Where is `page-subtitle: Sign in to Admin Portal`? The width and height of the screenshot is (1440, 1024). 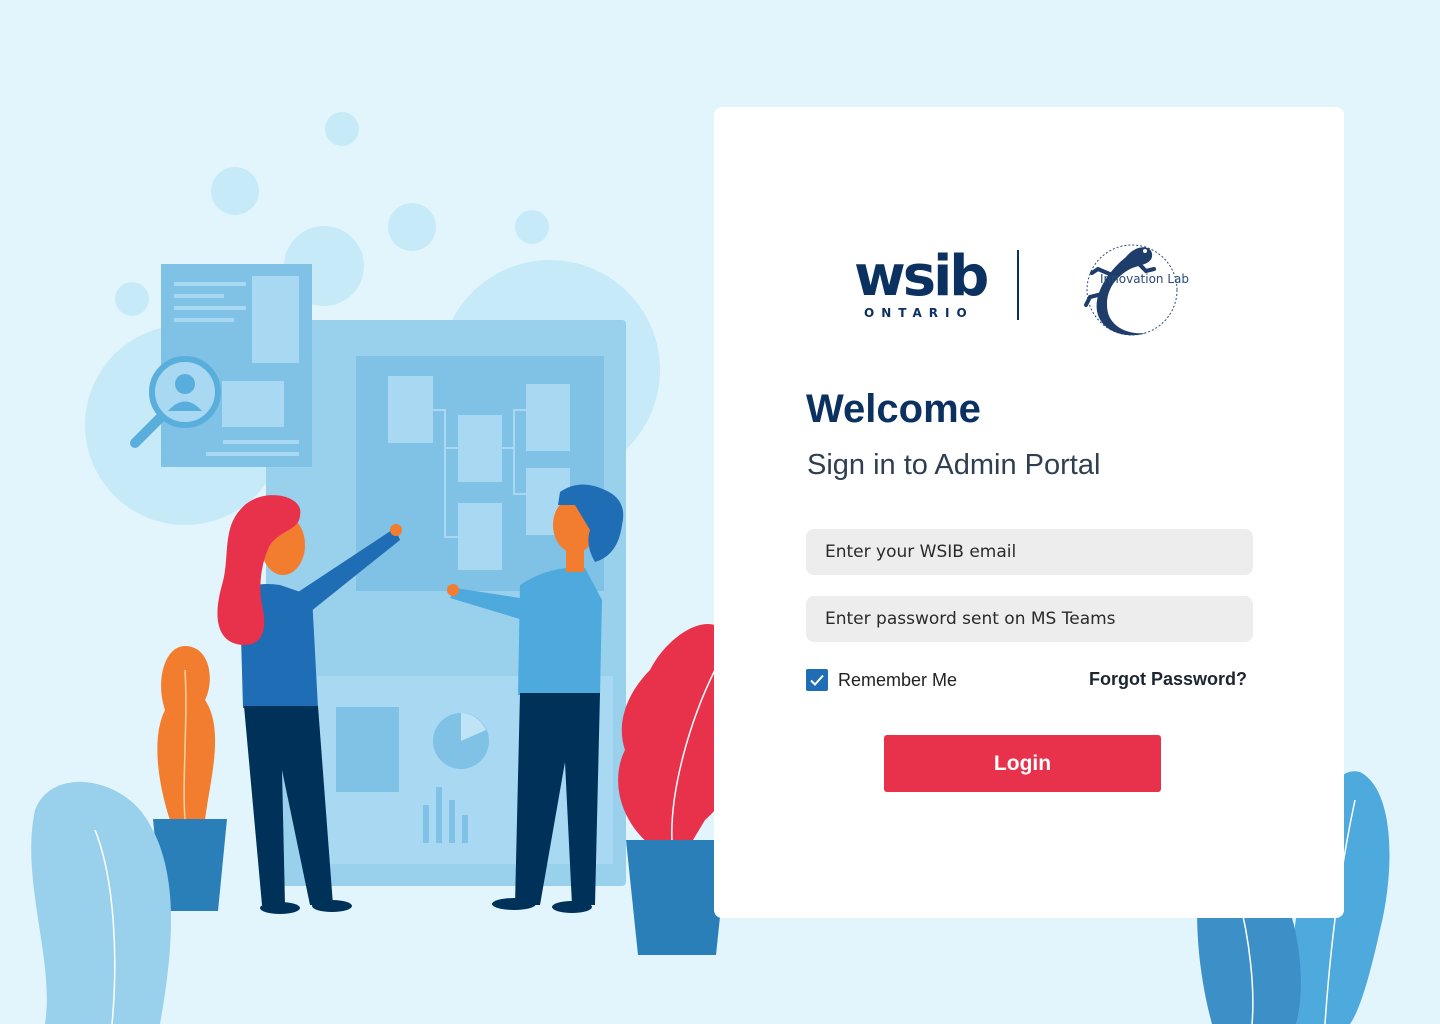 page-subtitle: Sign in to Admin Portal is located at coordinates (954, 465).